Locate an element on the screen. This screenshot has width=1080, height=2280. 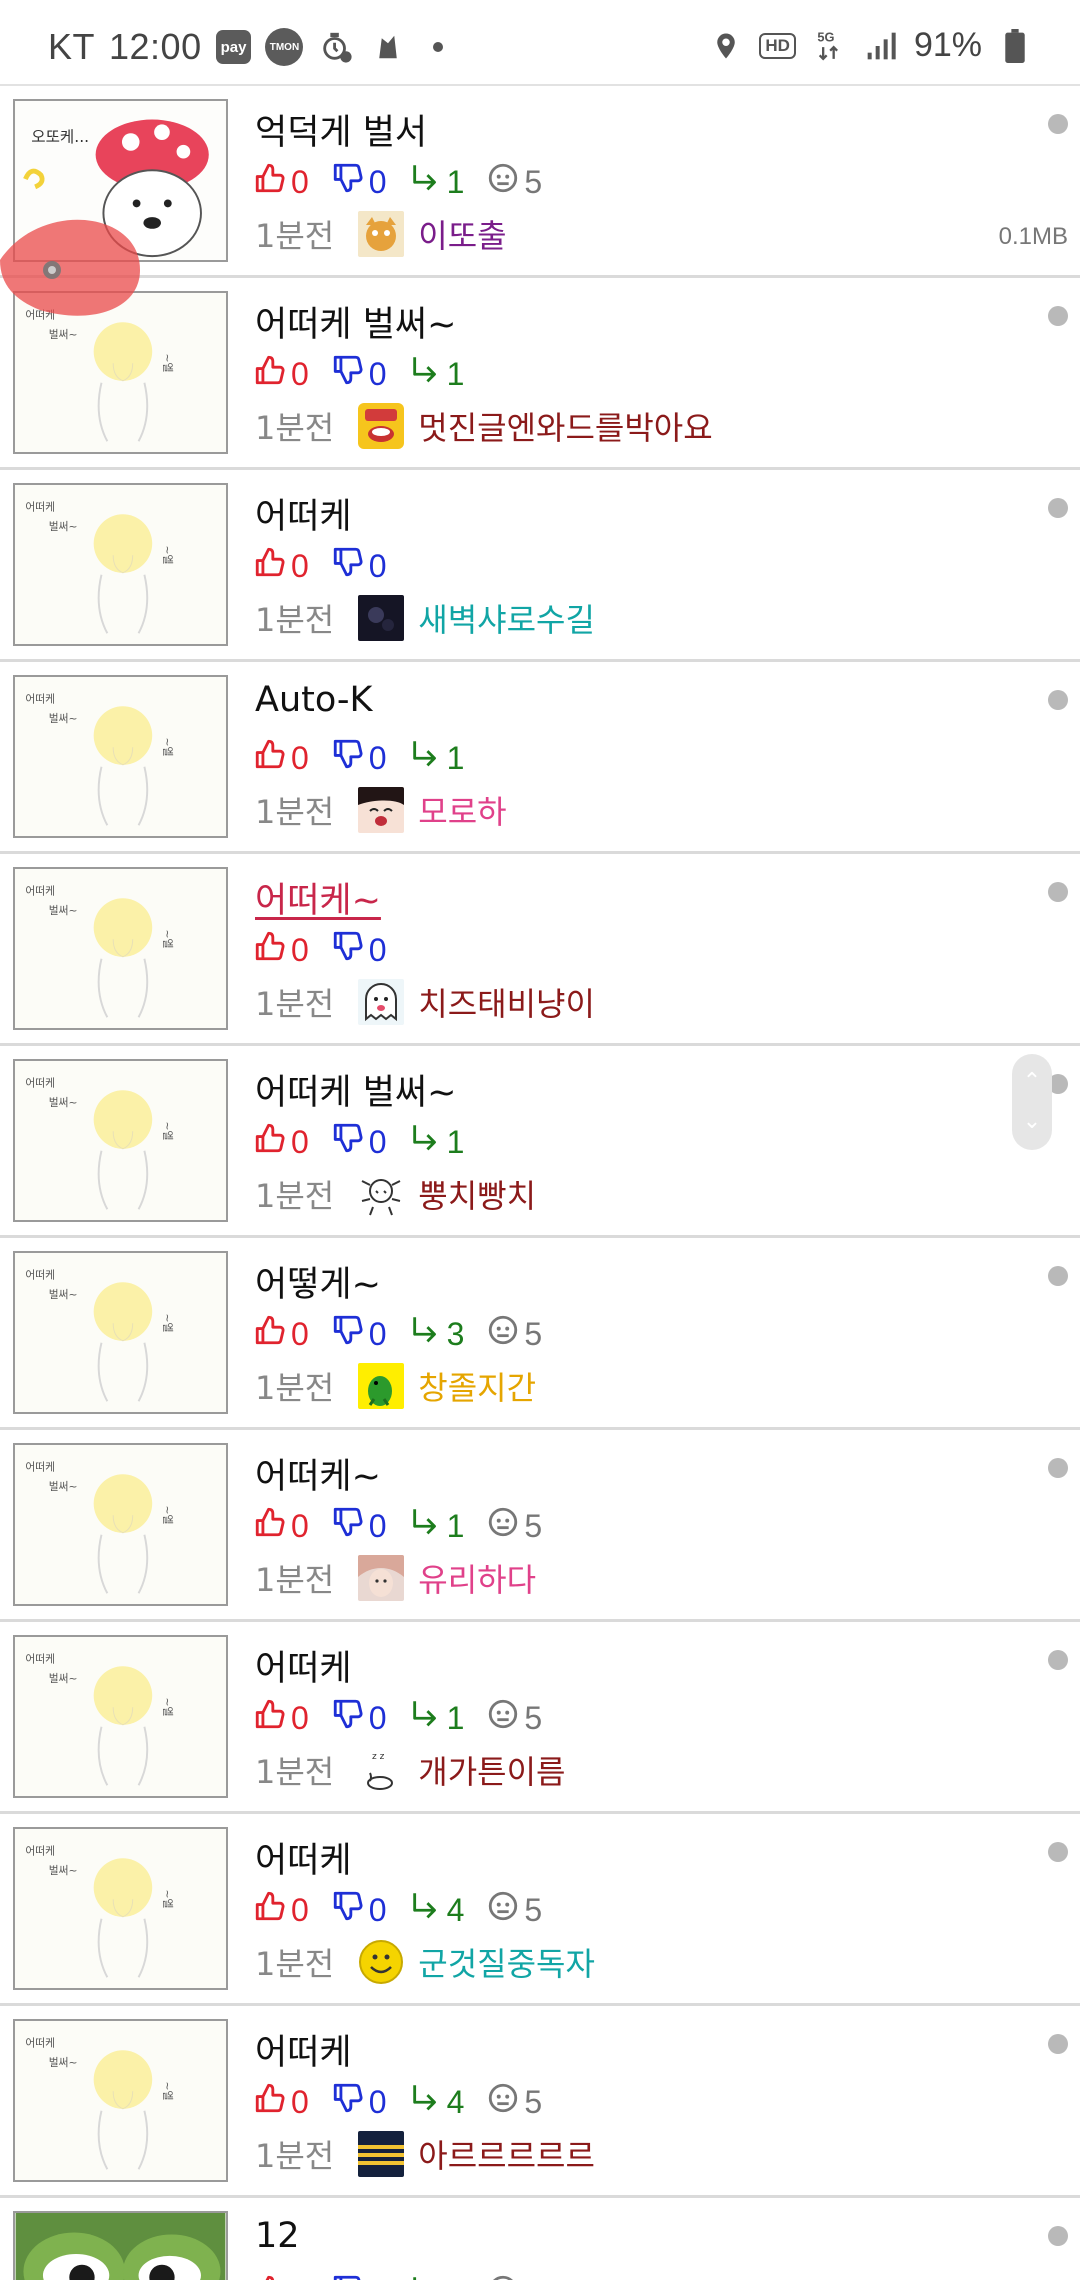
floating-bubble-icon is located at coordinates (75, 240).